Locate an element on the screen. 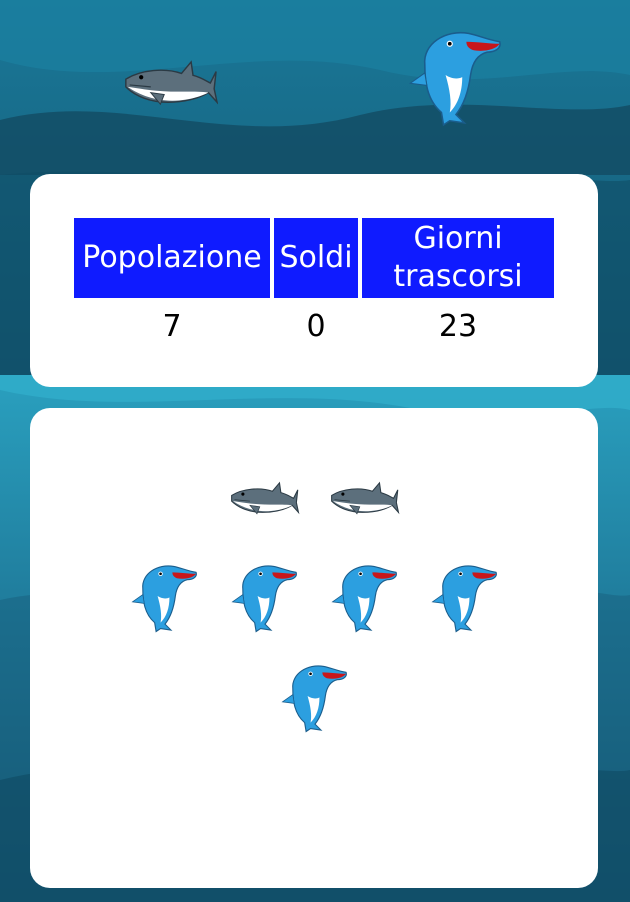  value-giorni: 23 is located at coordinates (458, 326).